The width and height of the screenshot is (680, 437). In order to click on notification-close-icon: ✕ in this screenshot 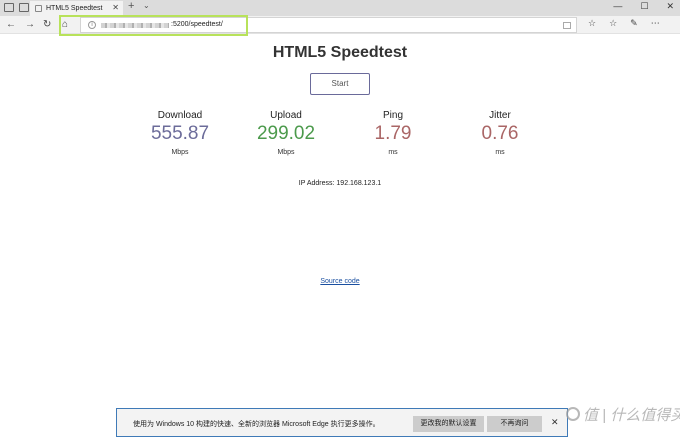, I will do `click(555, 422)`.